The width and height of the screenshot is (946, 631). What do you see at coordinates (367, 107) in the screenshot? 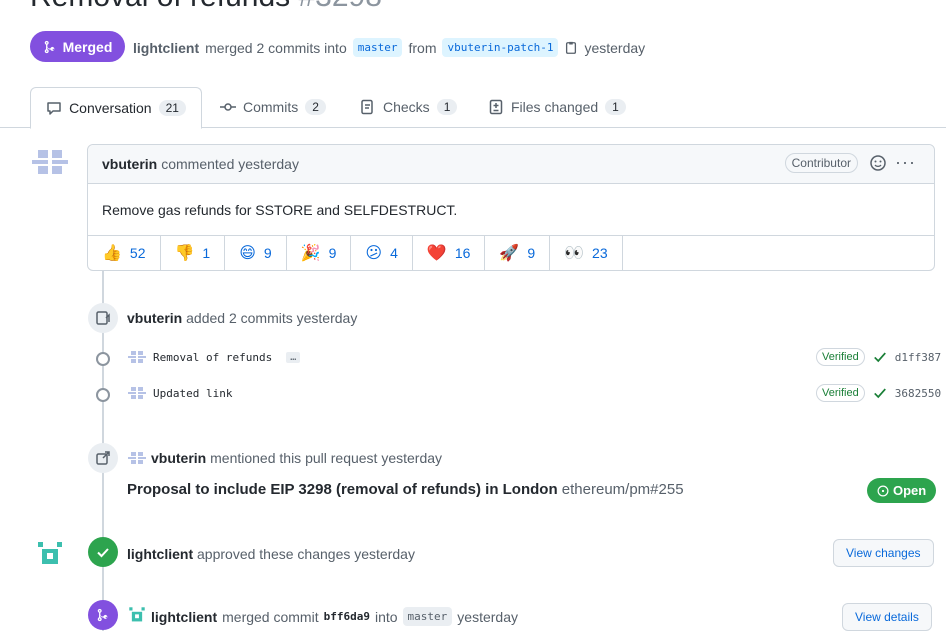
I see `checklist-icon` at bounding box center [367, 107].